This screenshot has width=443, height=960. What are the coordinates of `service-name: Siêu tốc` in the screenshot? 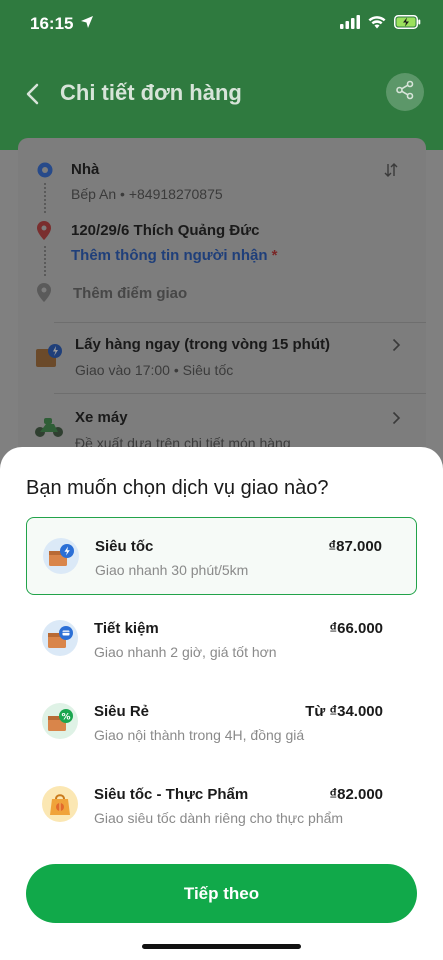 It's located at (124, 546).